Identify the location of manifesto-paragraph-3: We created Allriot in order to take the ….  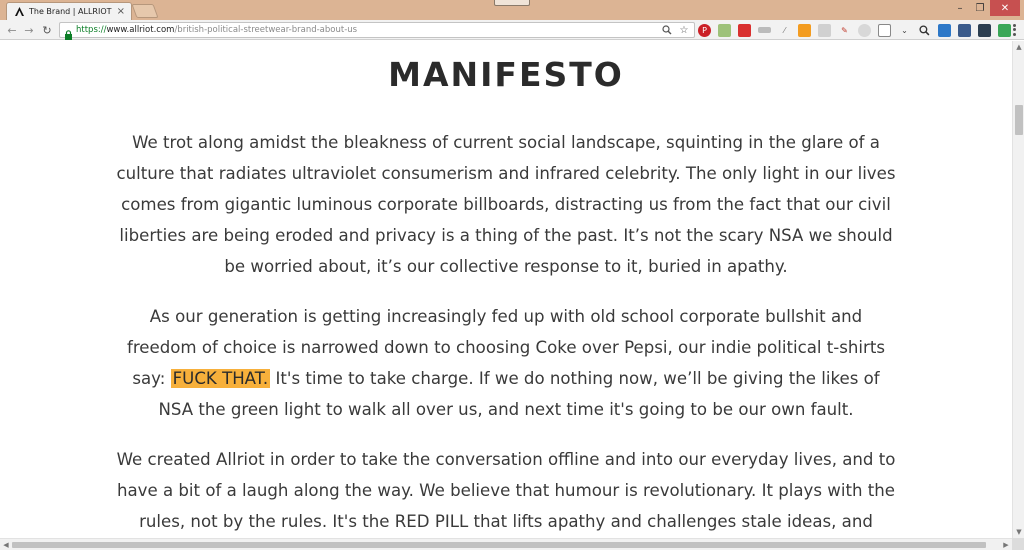
(506, 490).